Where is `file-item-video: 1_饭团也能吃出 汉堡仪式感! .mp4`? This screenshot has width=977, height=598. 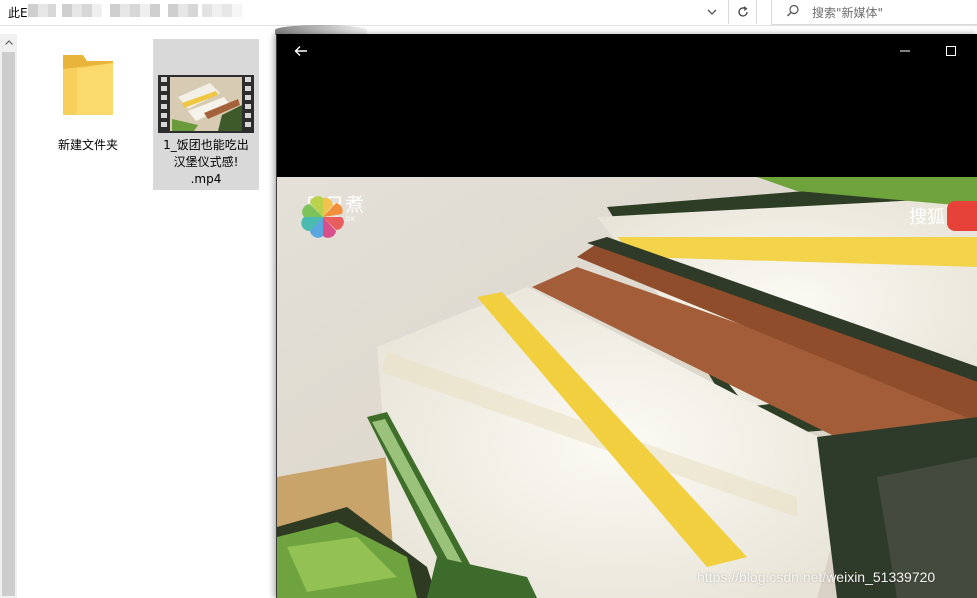 file-item-video: 1_饭团也能吃出 汉堡仪式感! .mp4 is located at coordinates (206, 114).